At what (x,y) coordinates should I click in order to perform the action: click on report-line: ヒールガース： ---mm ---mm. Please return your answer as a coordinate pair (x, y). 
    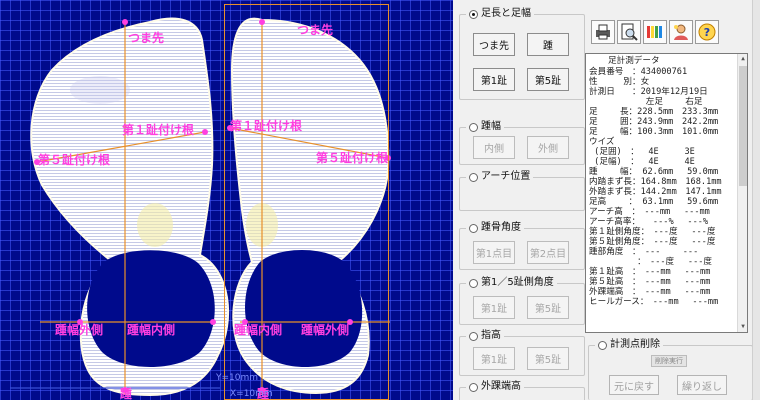
    Looking at the image, I should click on (654, 302).